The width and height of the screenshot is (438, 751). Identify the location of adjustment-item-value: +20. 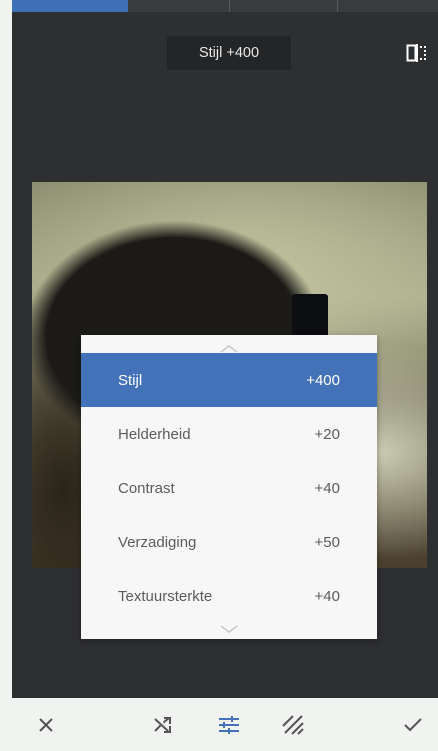
(327, 434).